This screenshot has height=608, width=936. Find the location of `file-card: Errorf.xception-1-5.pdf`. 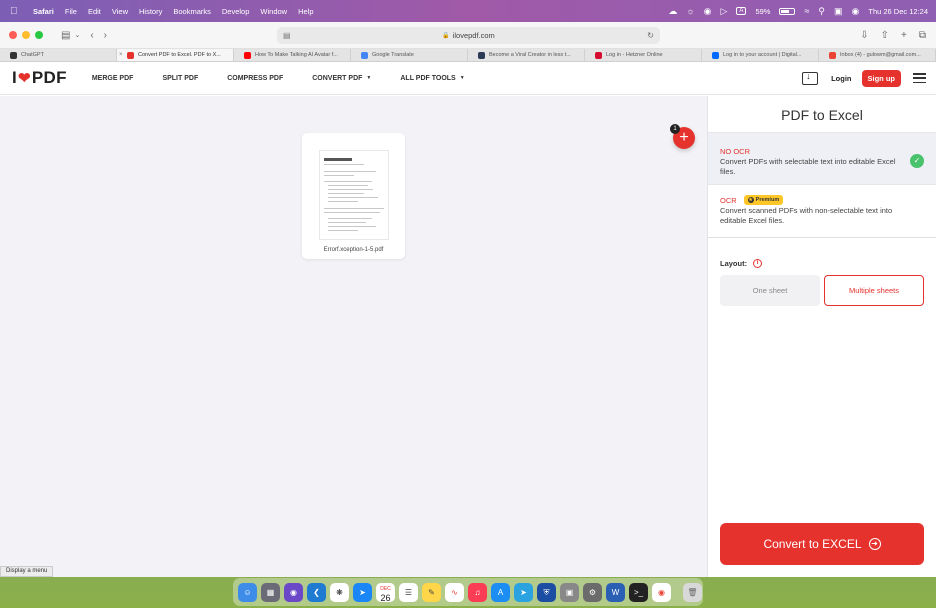

file-card: Errorf.xception-1-5.pdf is located at coordinates (353, 196).